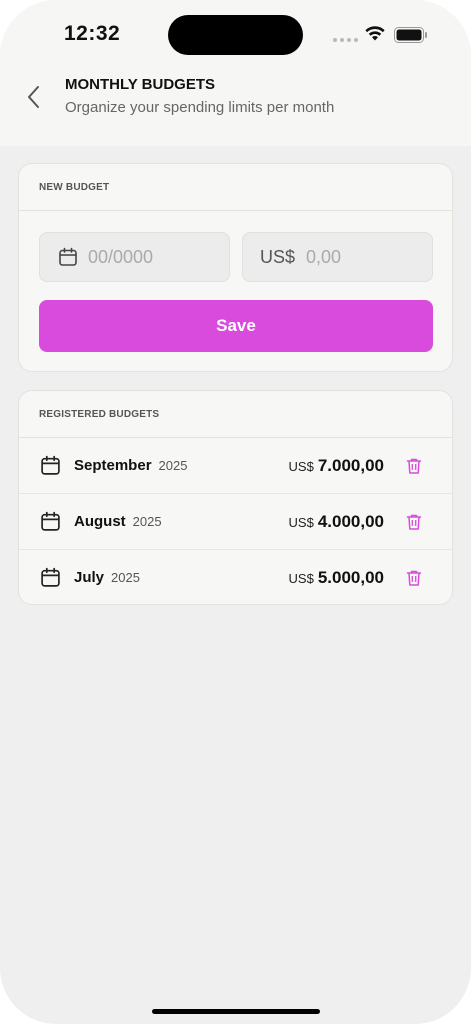 The image size is (471, 1024). What do you see at coordinates (100, 521) in the screenshot?
I see `budget-month: August` at bounding box center [100, 521].